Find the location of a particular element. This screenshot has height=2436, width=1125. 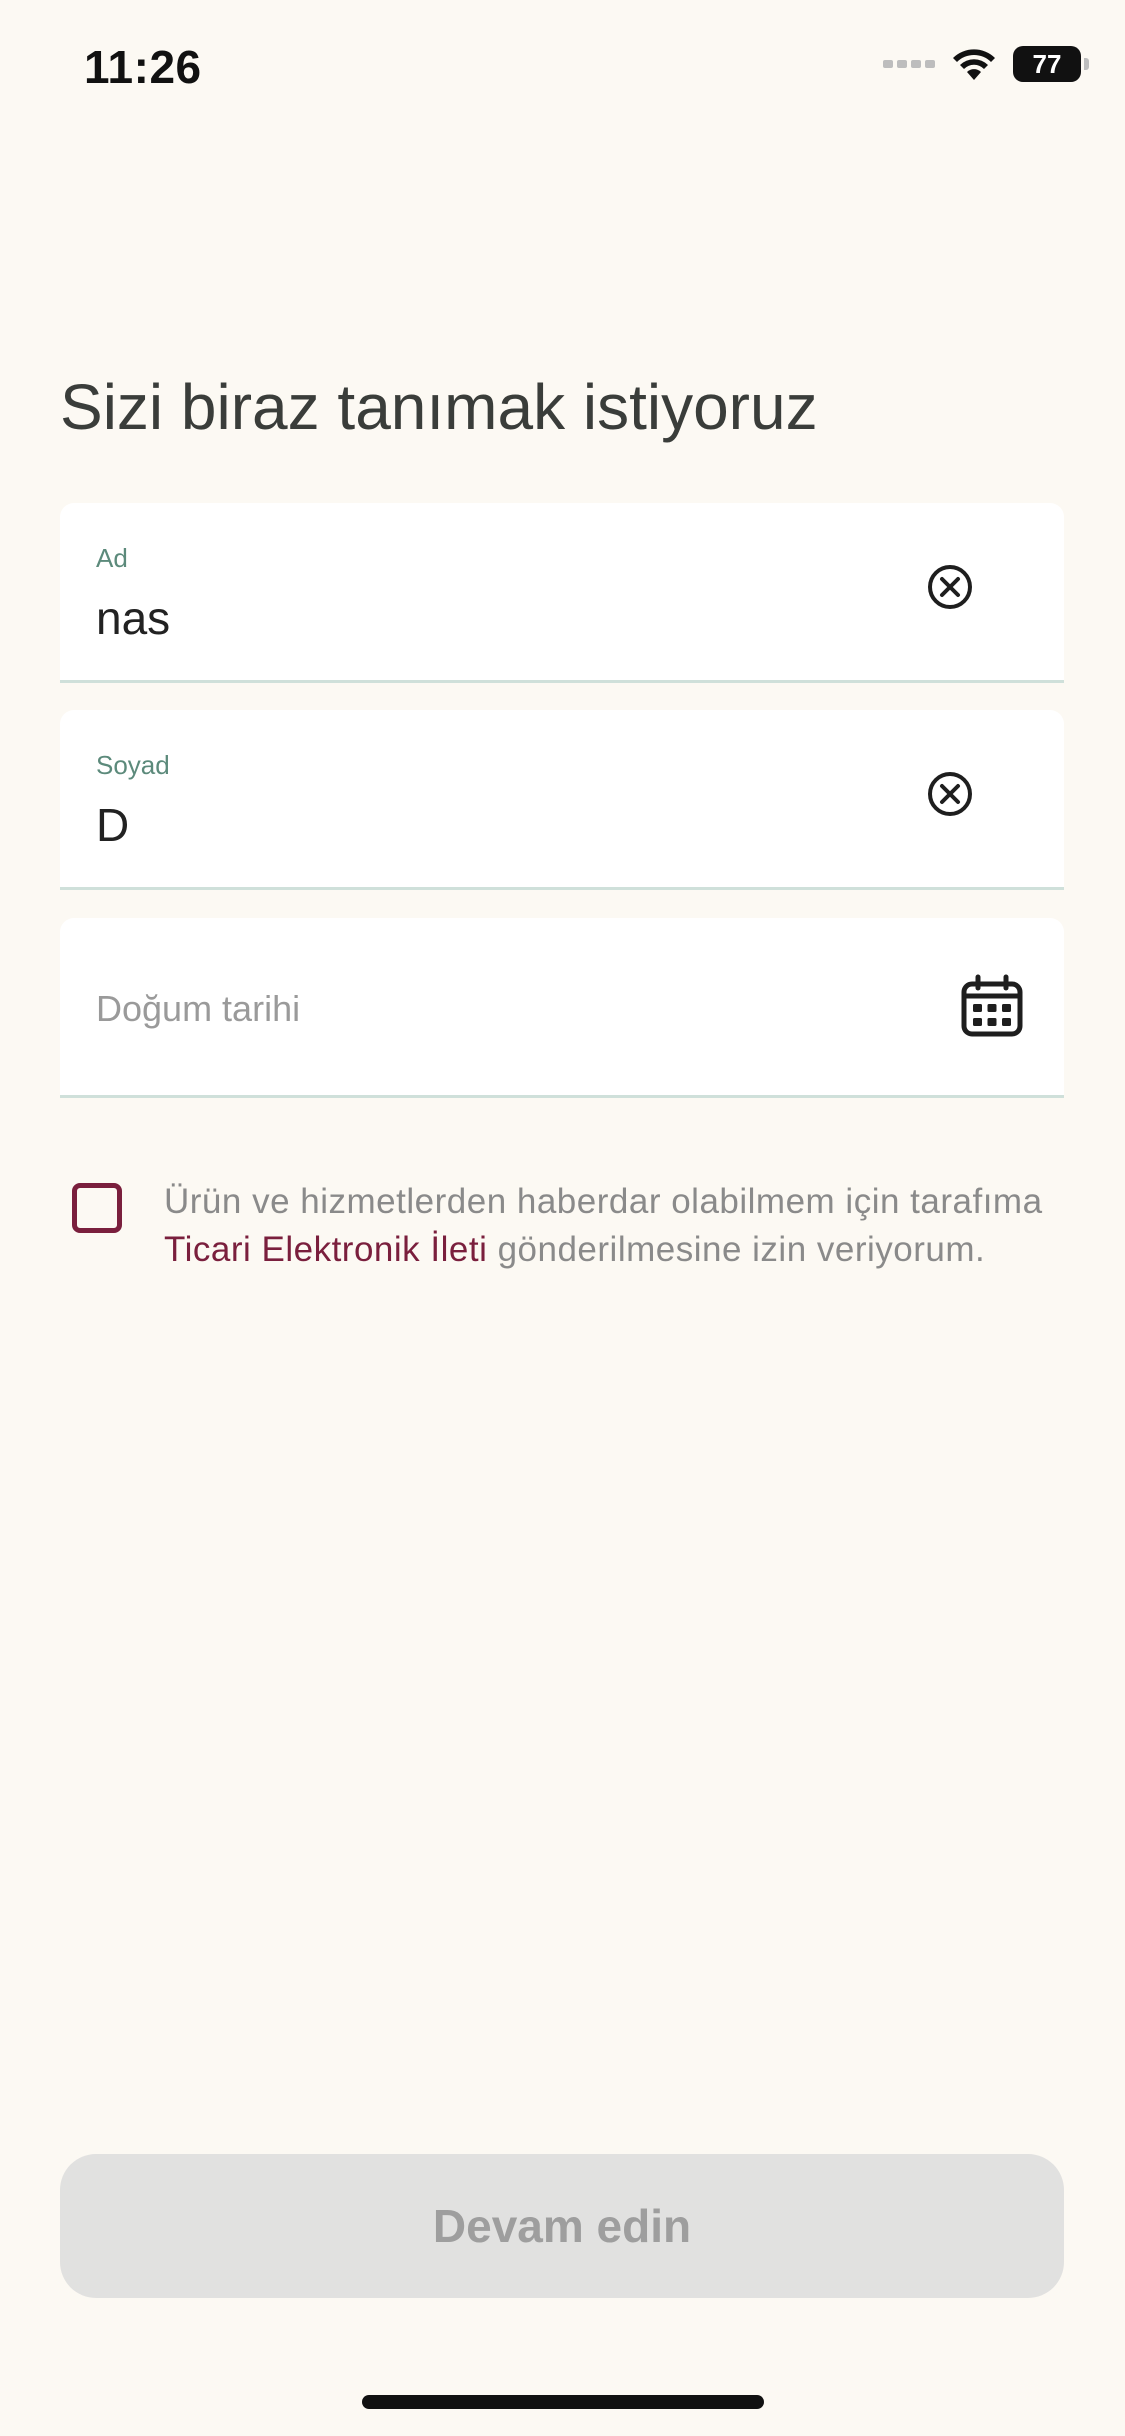

birth-date-placeholder: Doğum tarihi is located at coordinates (198, 1008).